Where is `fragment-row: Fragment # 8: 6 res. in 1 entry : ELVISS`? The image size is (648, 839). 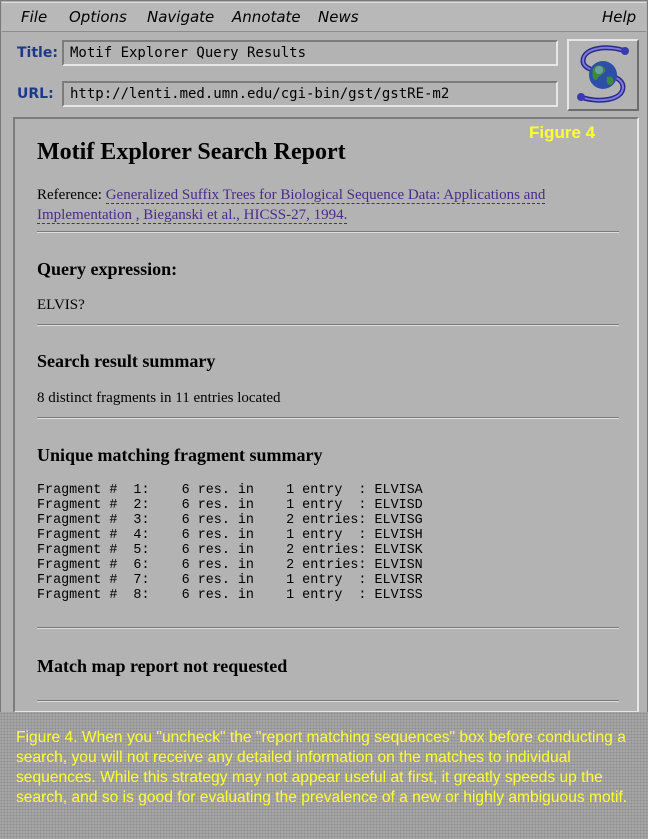
fragment-row: Fragment # 8: 6 res. in 1 entry : ELVISS is located at coordinates (230, 595).